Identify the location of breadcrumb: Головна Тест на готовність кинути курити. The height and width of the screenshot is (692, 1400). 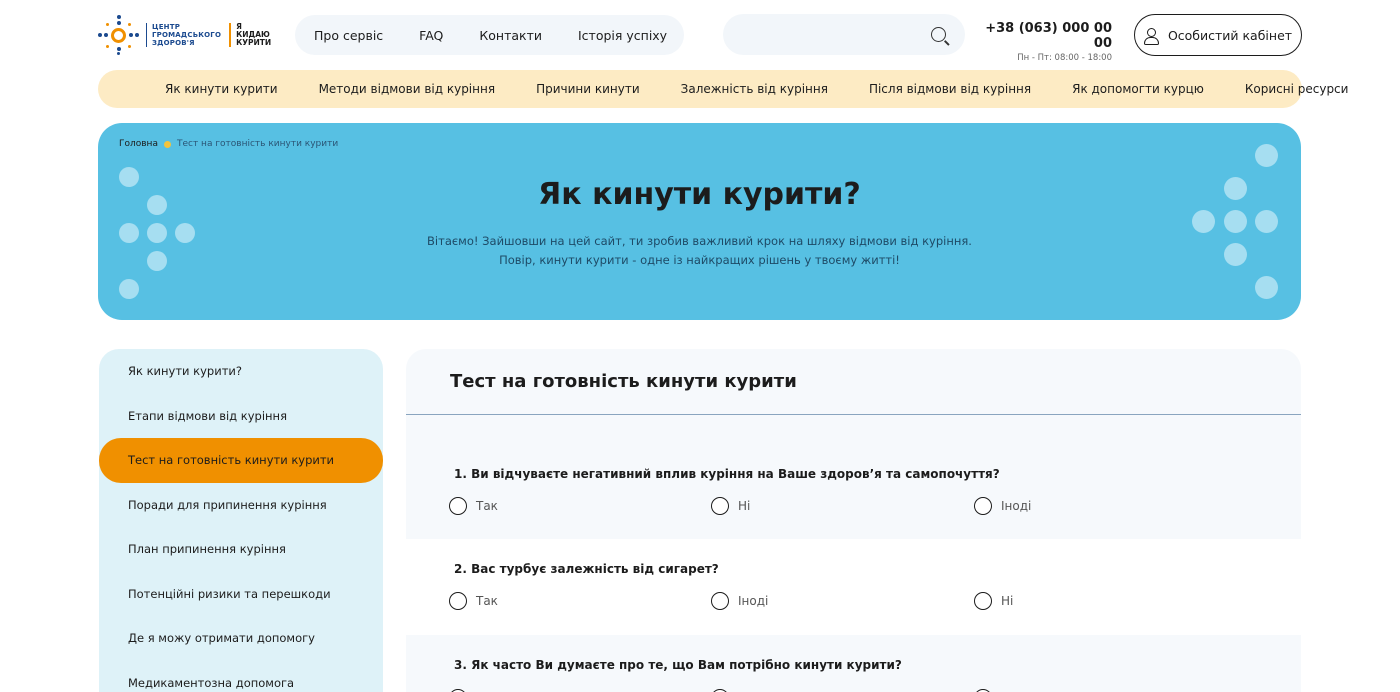
(228, 144).